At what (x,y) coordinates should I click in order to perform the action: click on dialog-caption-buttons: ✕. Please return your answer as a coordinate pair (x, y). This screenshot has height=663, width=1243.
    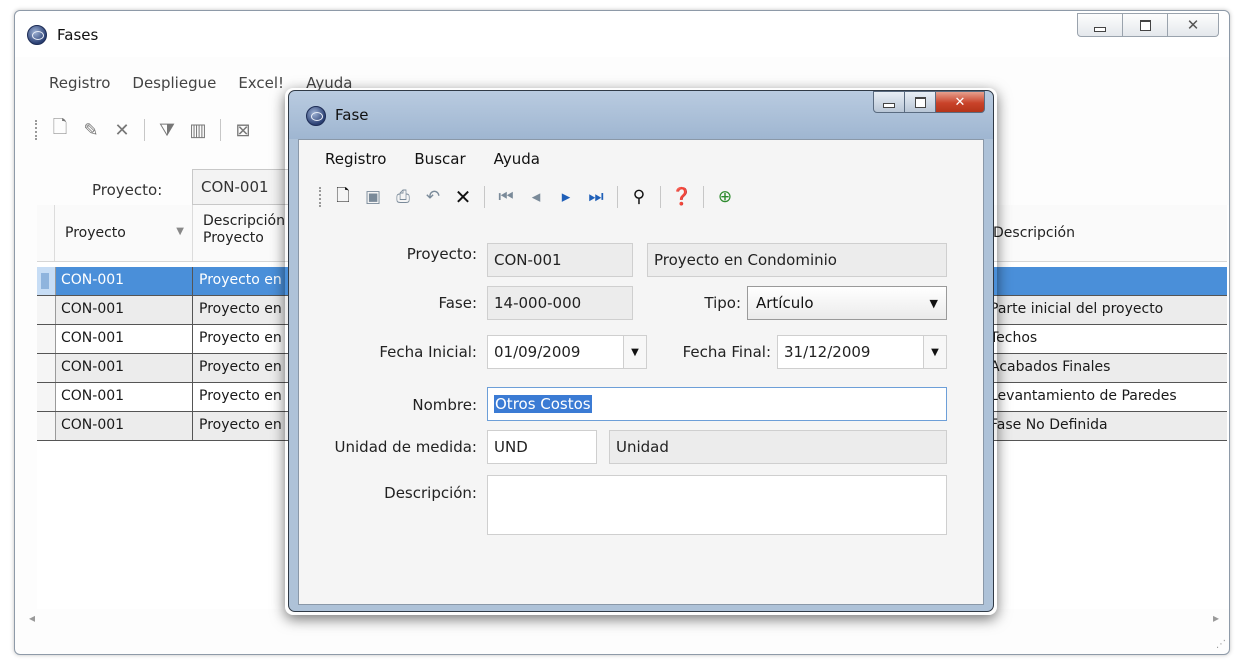
    Looking at the image, I should click on (929, 102).